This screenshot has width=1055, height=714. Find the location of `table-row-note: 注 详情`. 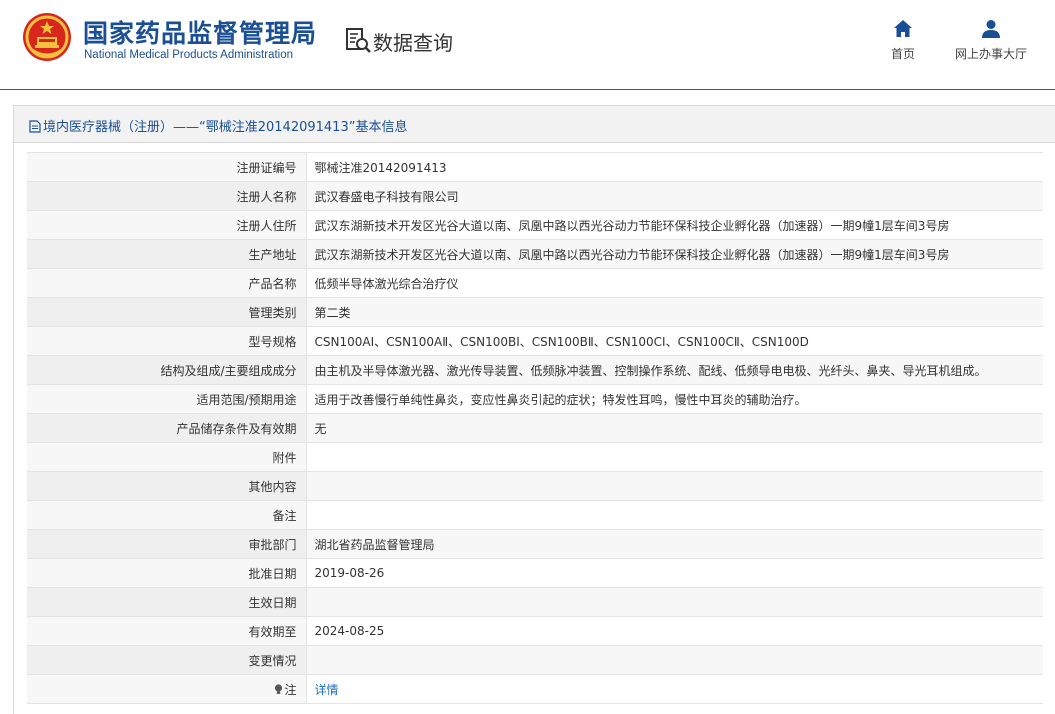

table-row-note: 注 详情 is located at coordinates (535, 689).